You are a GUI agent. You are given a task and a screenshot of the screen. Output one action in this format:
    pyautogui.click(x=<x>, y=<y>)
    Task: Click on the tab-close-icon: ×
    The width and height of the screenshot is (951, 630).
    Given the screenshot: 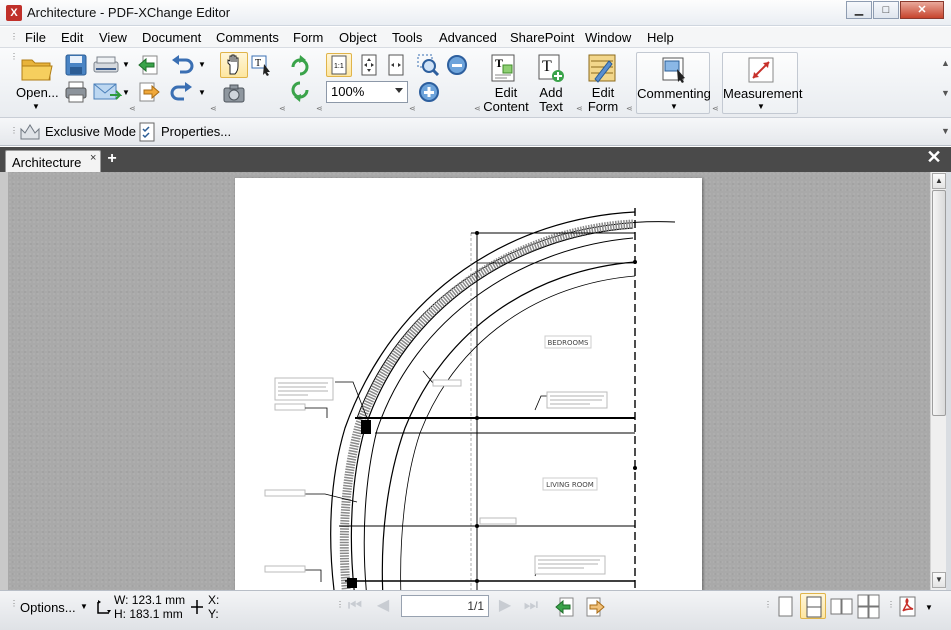 What is the action you would take?
    pyautogui.click(x=93, y=158)
    